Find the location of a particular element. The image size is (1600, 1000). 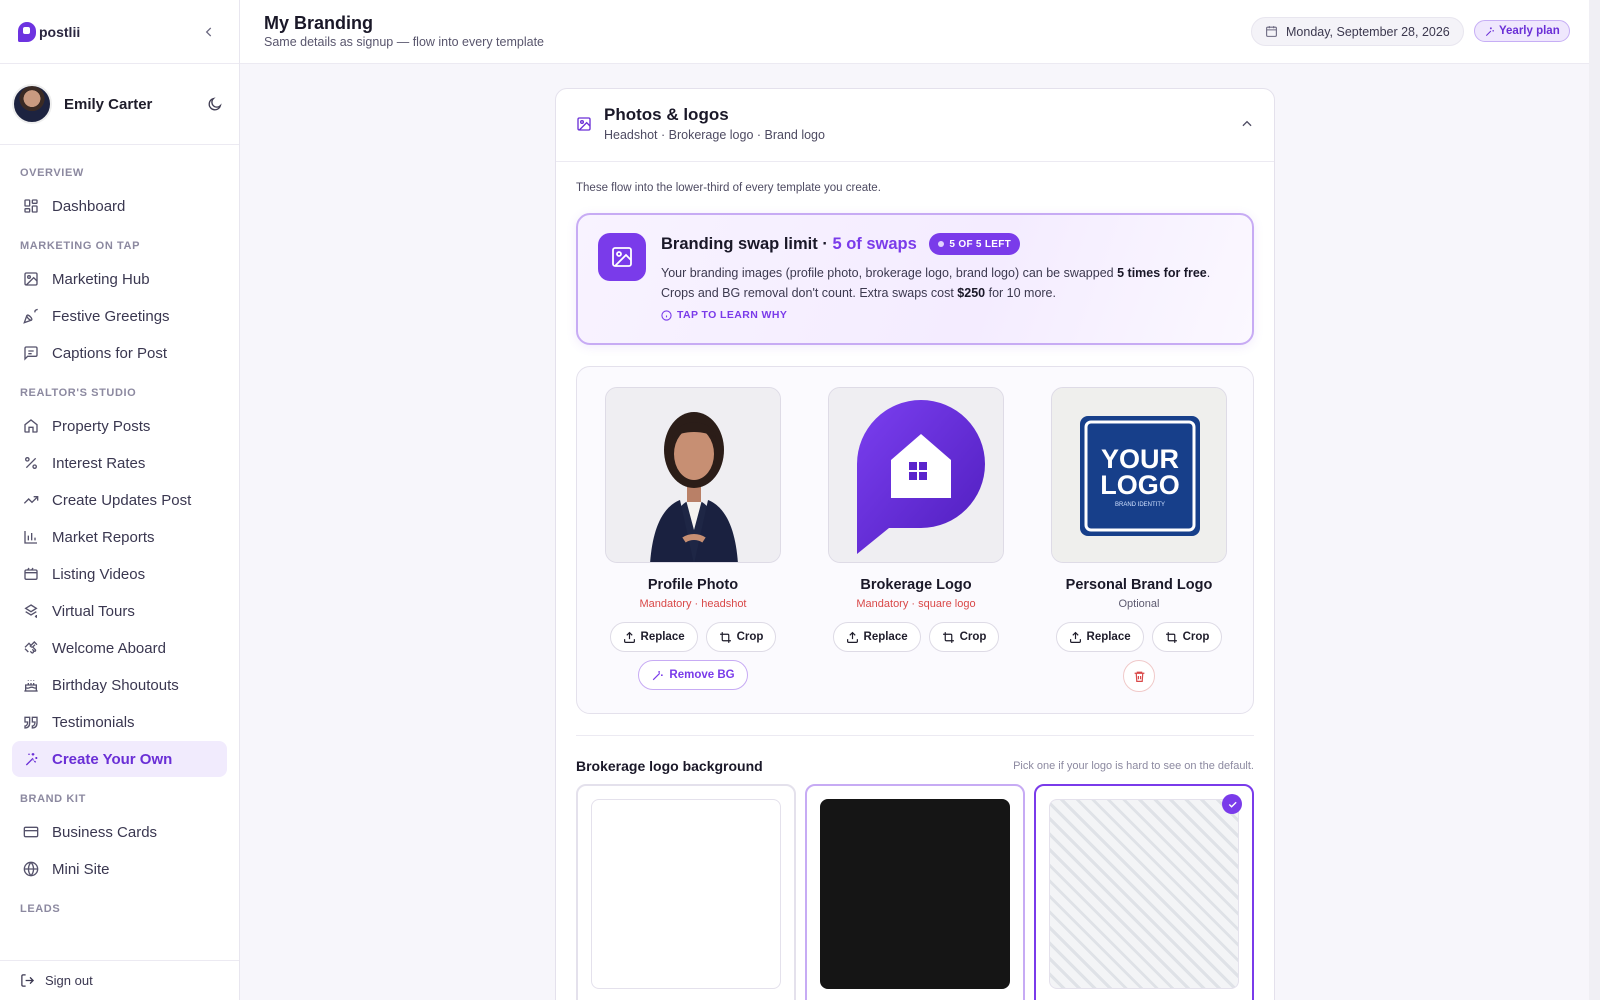

background-section-title: Brokerage logo background is located at coordinates (669, 766).